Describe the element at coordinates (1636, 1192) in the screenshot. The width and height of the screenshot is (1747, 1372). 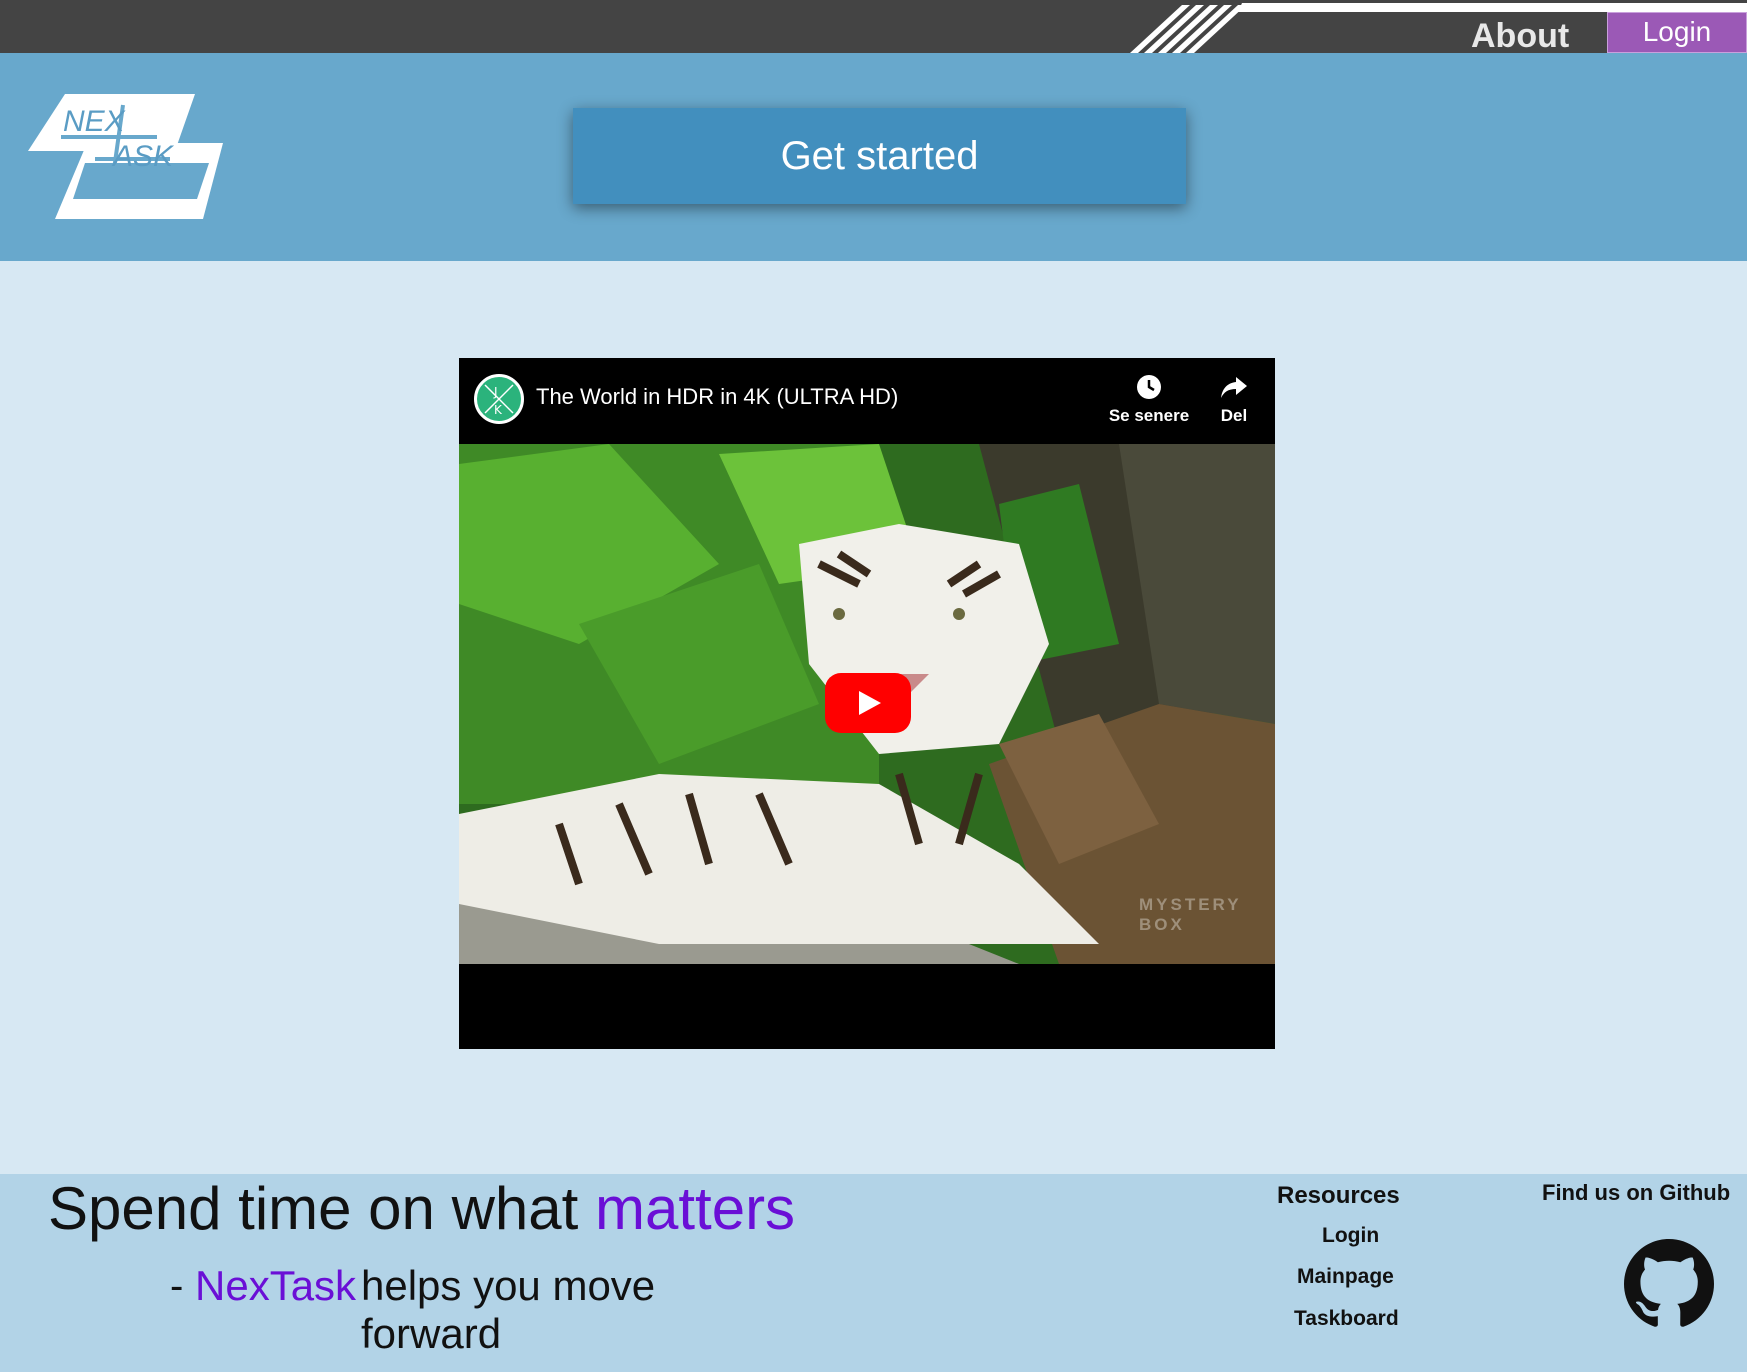
I see `github-heading: Find us on Github` at that location.